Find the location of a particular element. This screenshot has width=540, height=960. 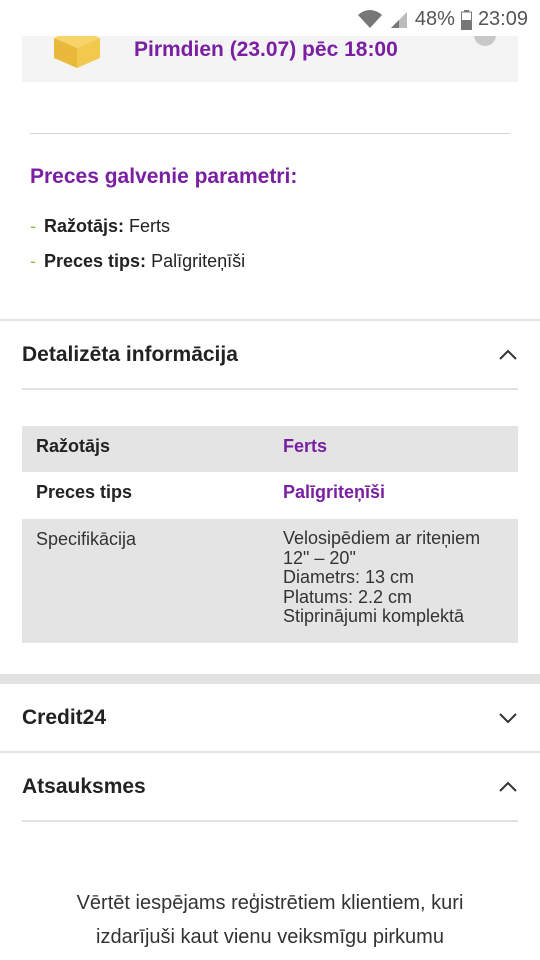

table-row: Preces tips Palīgriteņīši is located at coordinates (270, 495).